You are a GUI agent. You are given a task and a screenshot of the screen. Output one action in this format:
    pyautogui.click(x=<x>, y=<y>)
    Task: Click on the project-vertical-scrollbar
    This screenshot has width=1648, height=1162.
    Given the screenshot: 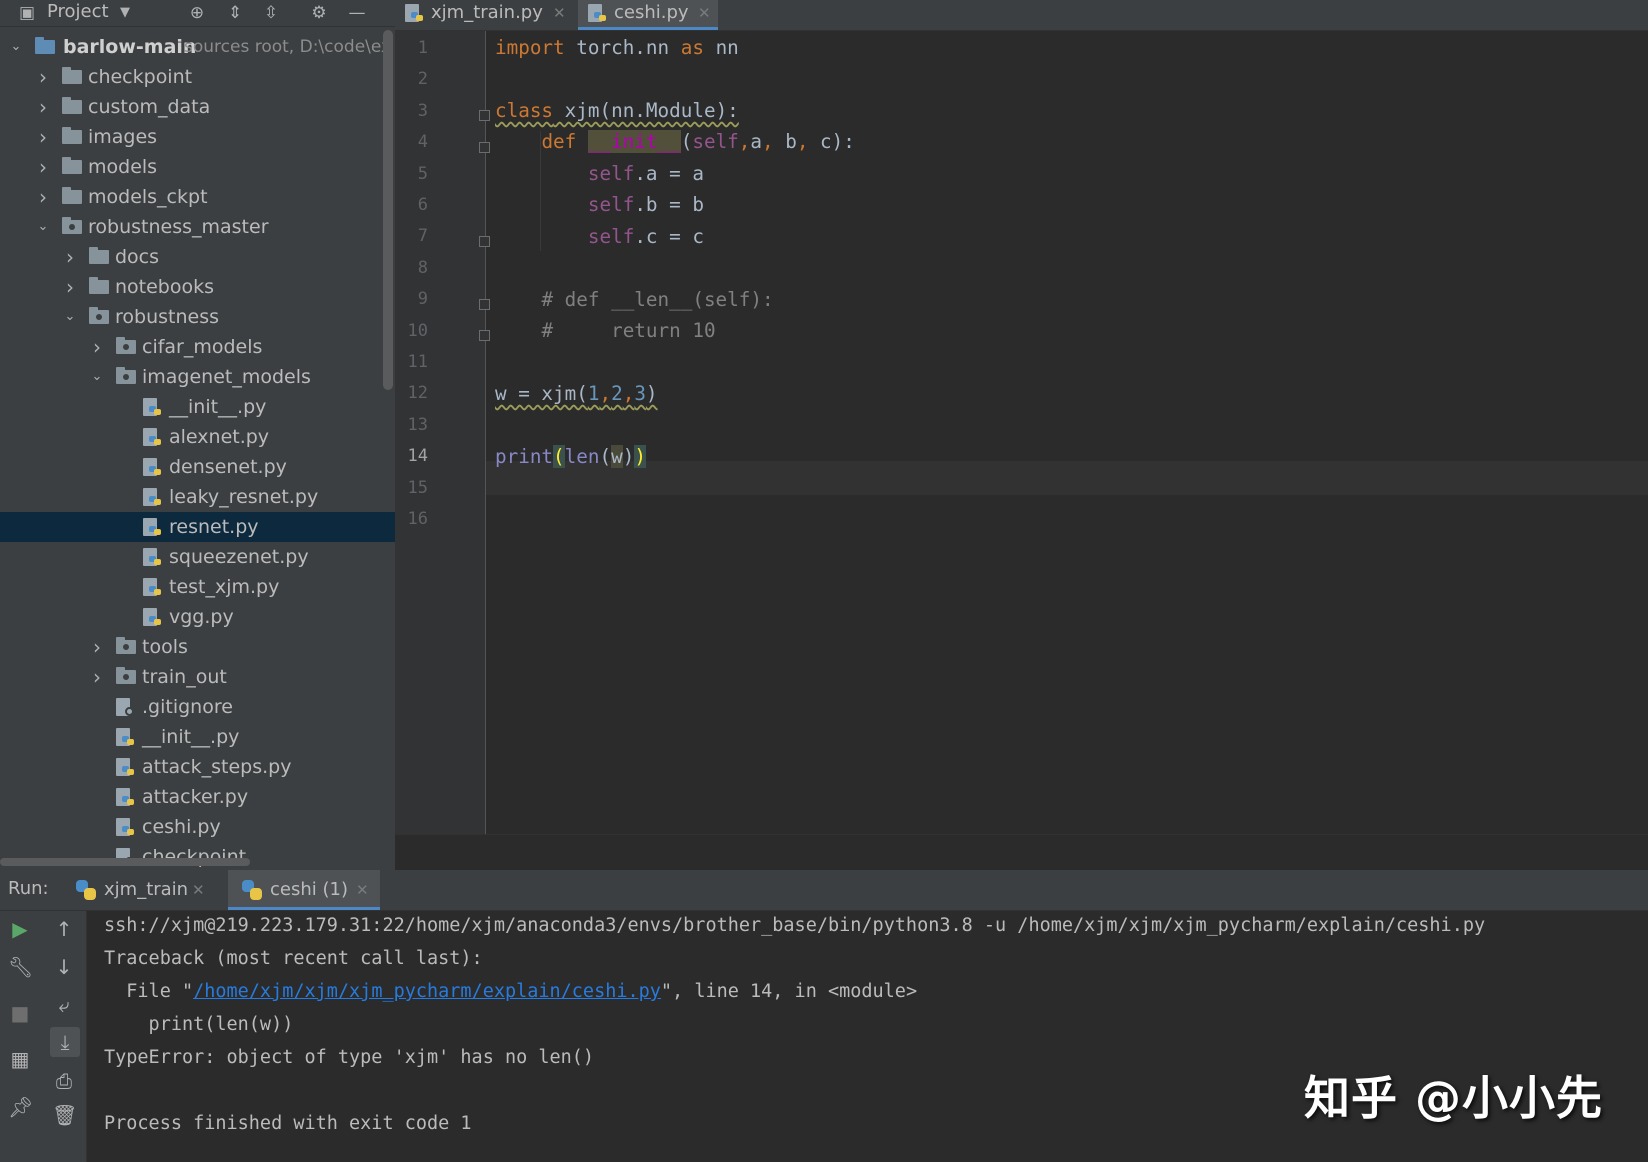 What is the action you would take?
    pyautogui.click(x=388, y=210)
    